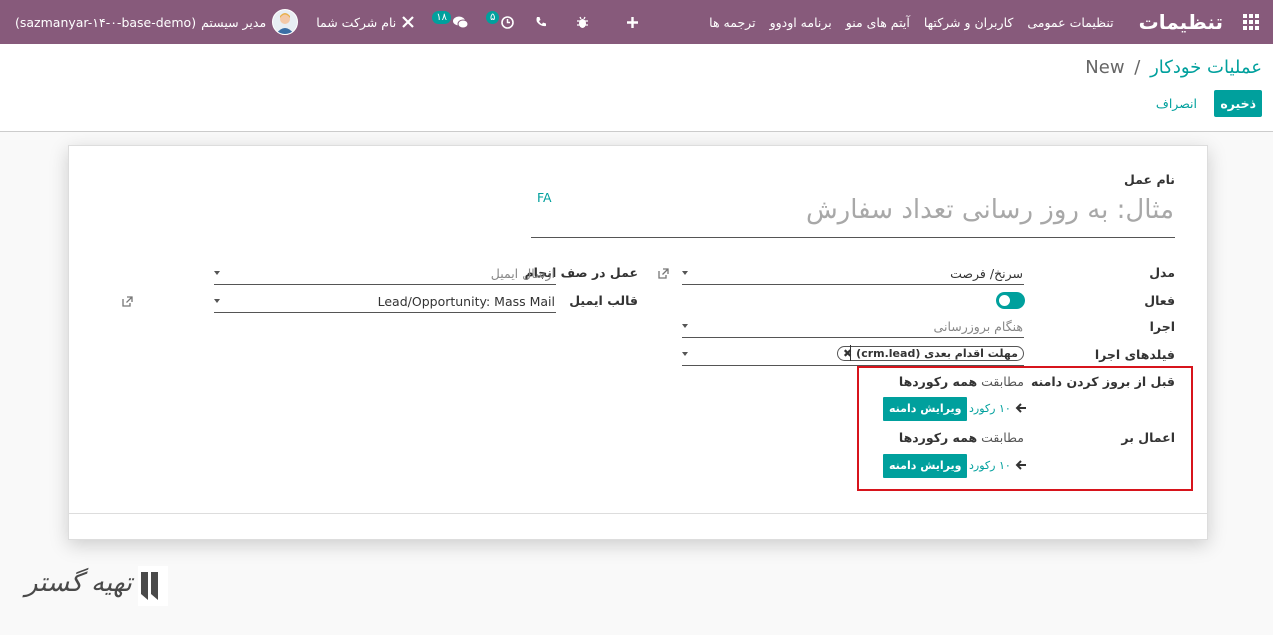  Describe the element at coordinates (986, 273) in the screenshot. I see `model-value: سرنخ/ فرصت` at that location.